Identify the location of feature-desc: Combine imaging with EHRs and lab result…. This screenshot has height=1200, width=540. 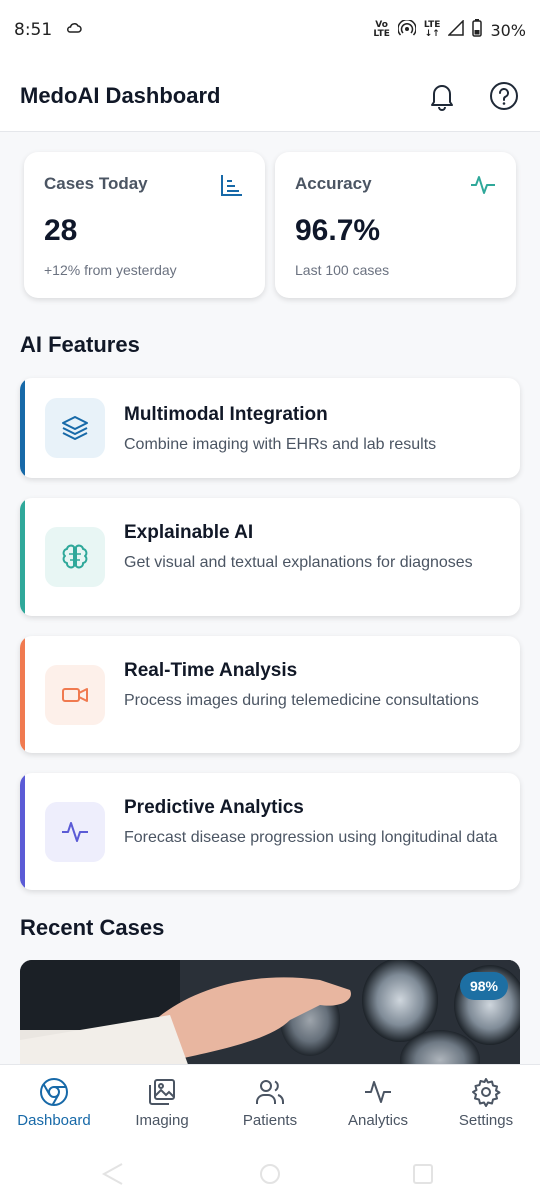
(280, 444).